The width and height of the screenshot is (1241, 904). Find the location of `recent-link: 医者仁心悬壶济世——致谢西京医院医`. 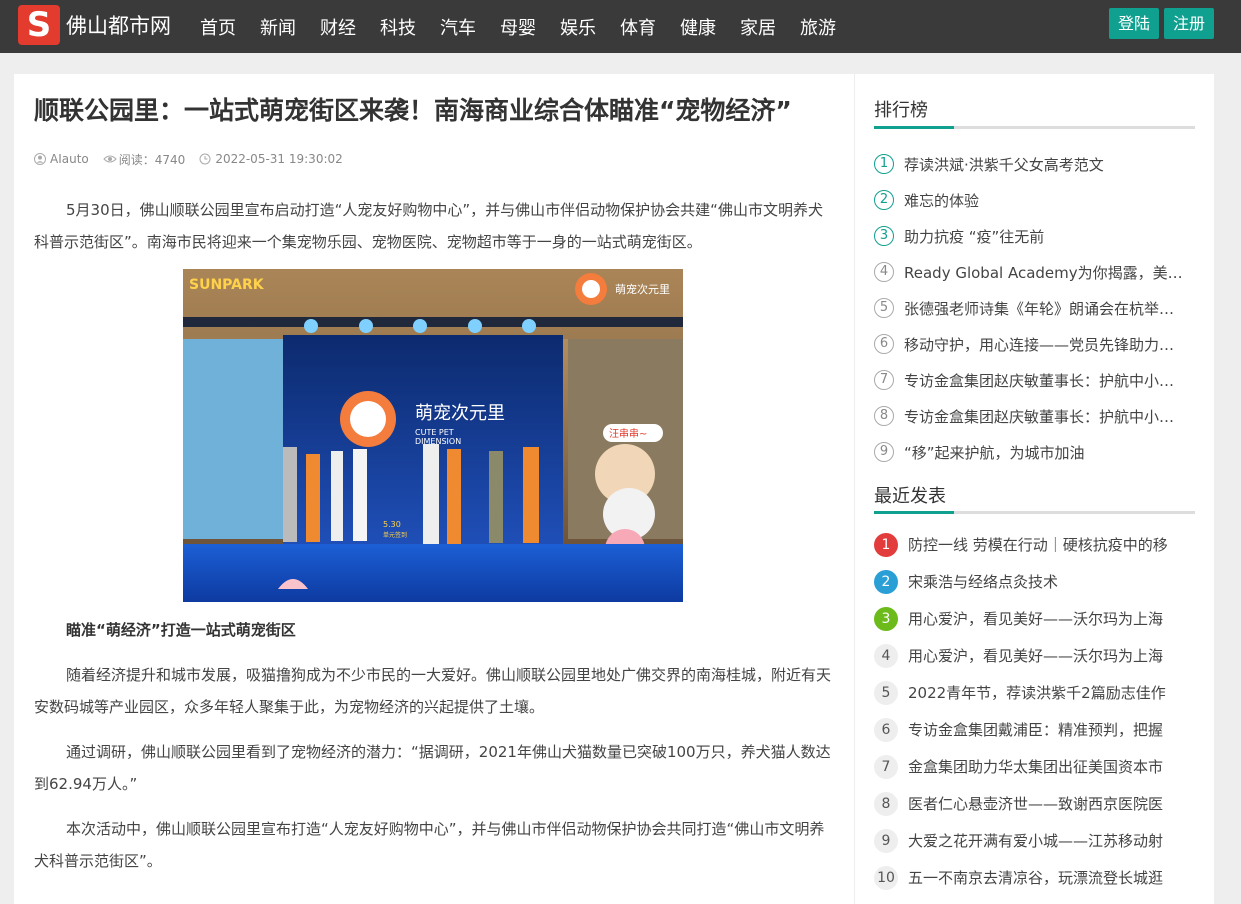

recent-link: 医者仁心悬壶济世——致谢西京医院医 is located at coordinates (1035, 803).